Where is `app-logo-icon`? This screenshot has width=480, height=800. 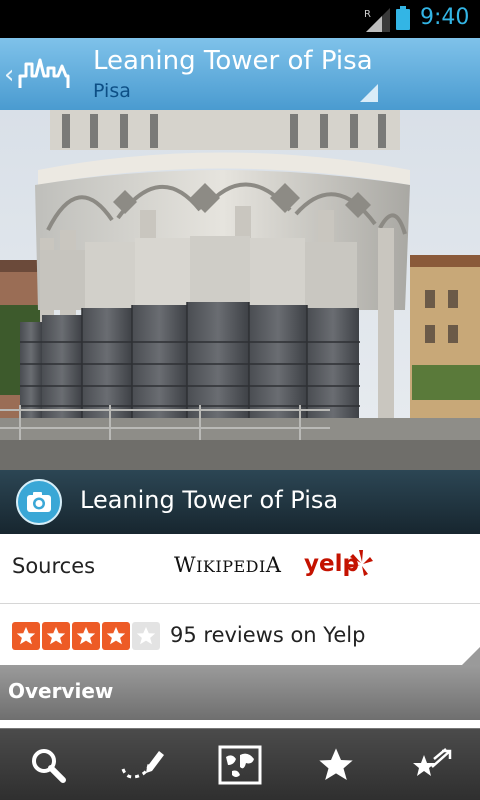
app-logo-icon is located at coordinates (44, 74).